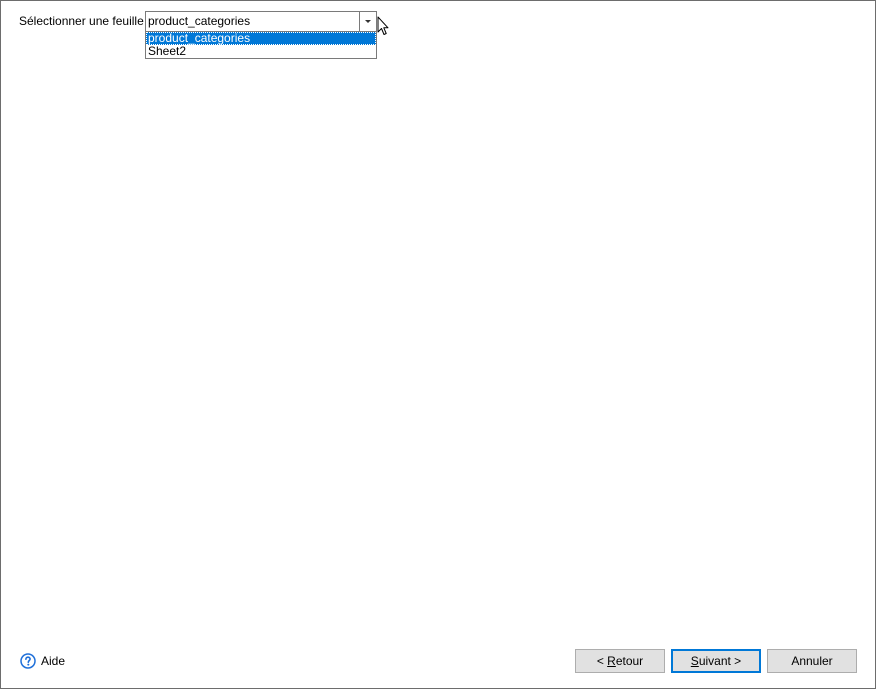 This screenshot has width=876, height=689. Describe the element at coordinates (720, 661) in the screenshot. I see `next-button-label: uivant >` at that location.